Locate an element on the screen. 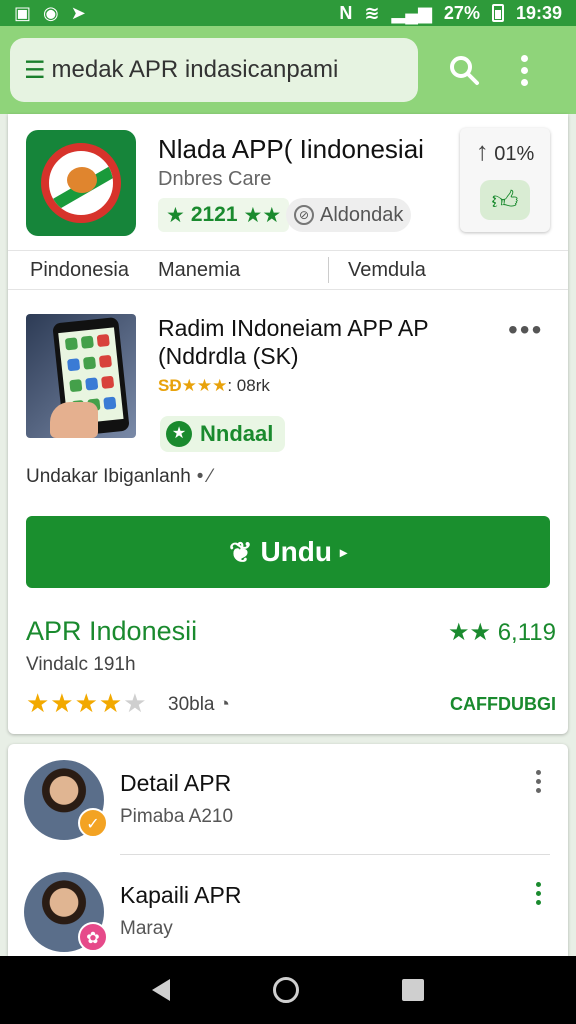 This screenshot has height=1024, width=576. image-icon: ▣ is located at coordinates (23, 12).